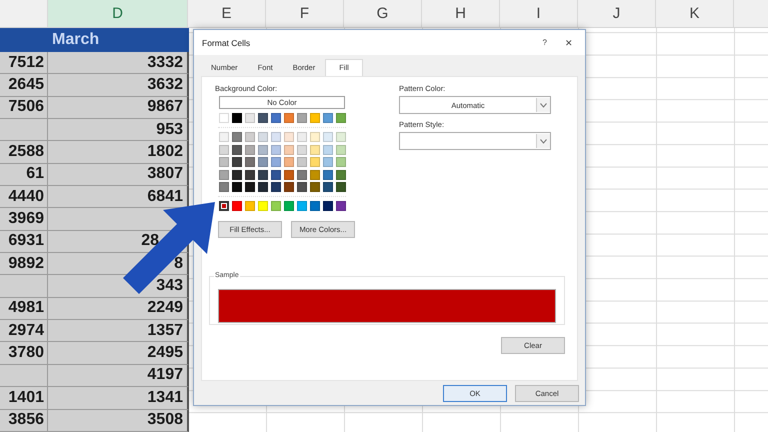 The image size is (768, 432). Describe the element at coordinates (569, 43) in the screenshot. I see `close-button: ✕` at that location.